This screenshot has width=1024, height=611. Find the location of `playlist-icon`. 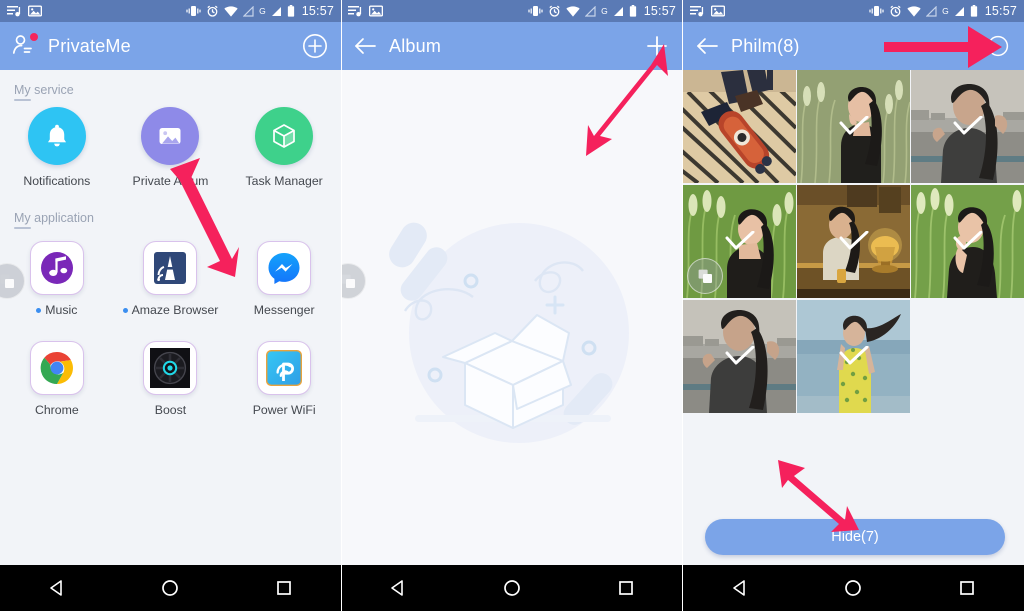

playlist-icon is located at coordinates (14, 11).